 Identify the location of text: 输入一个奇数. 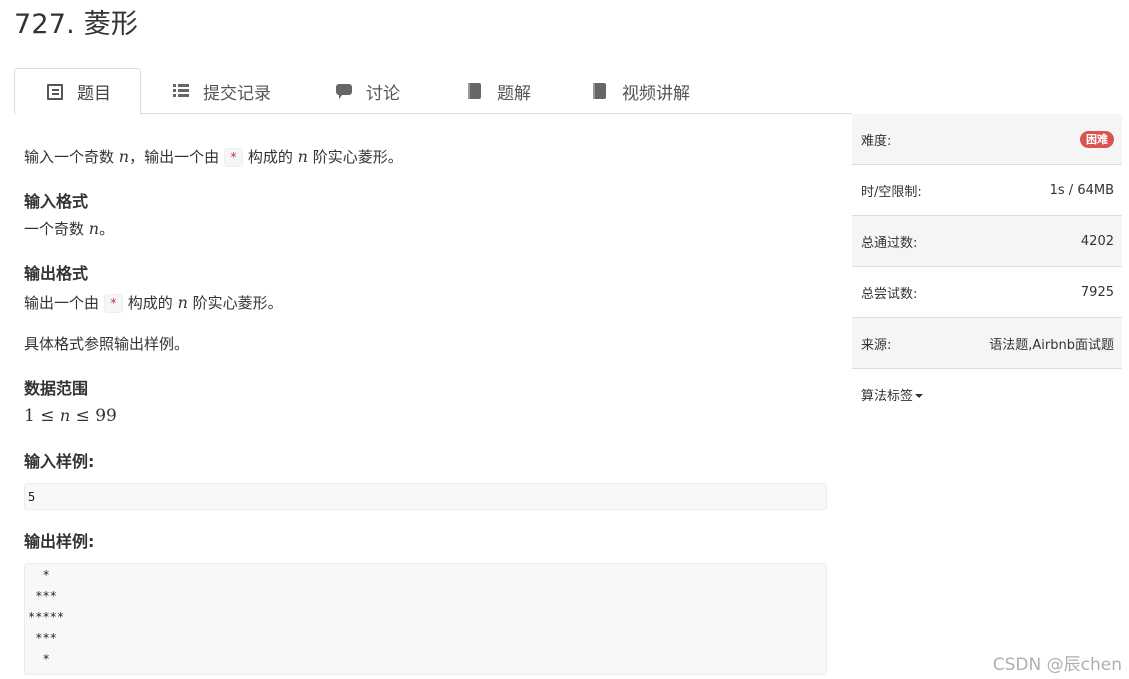
(71, 157).